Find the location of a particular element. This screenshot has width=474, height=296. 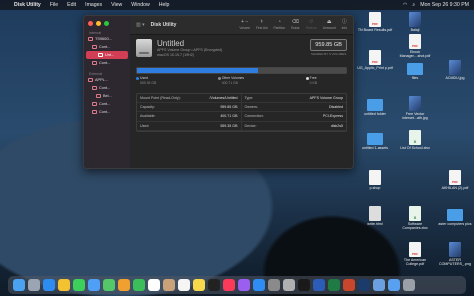

dock-podcasts-icon is located at coordinates (244, 285).